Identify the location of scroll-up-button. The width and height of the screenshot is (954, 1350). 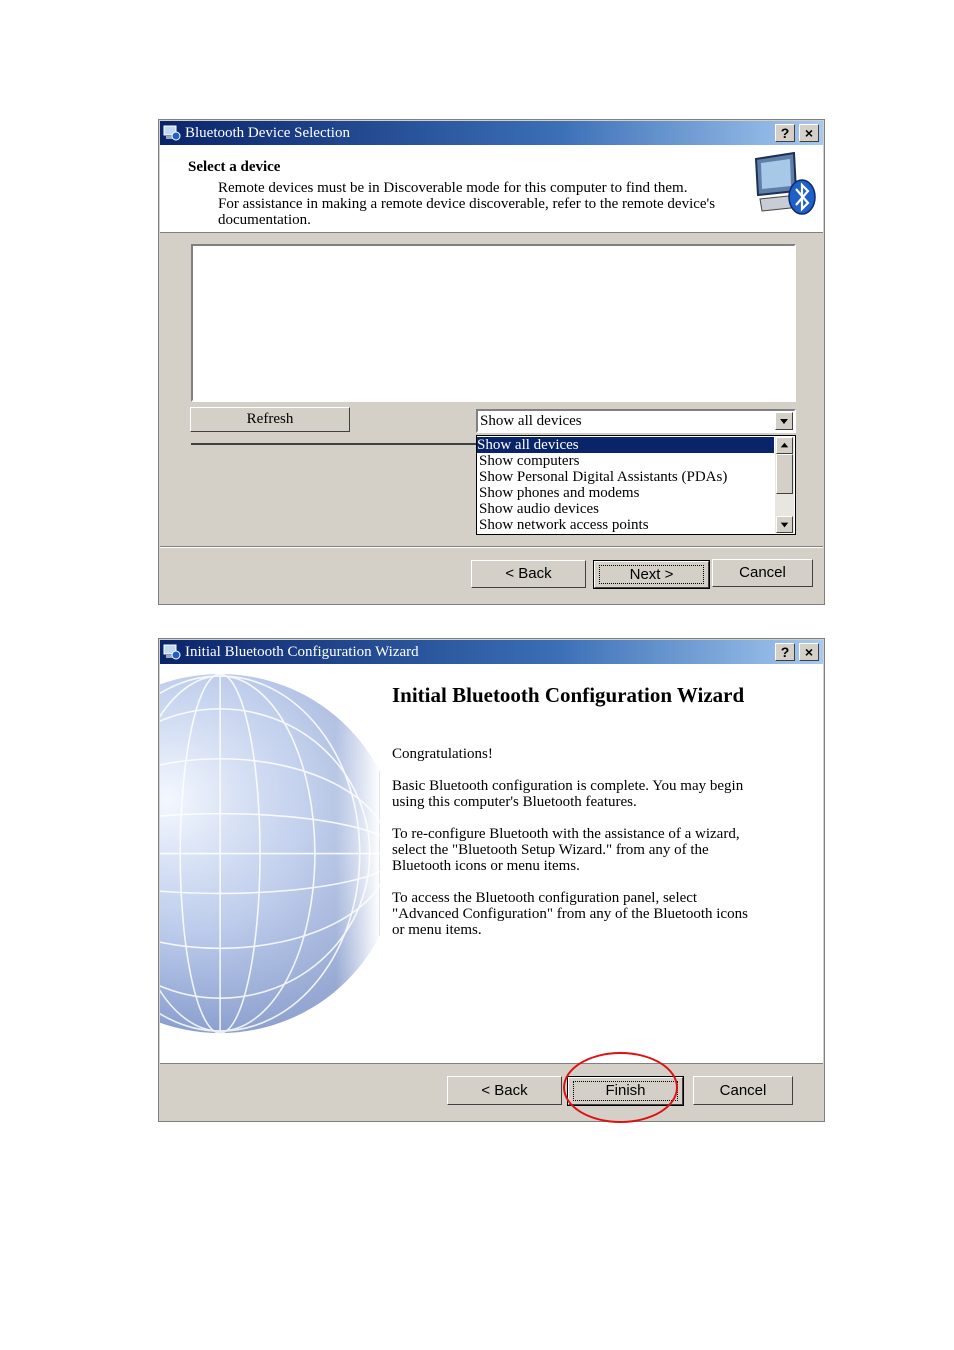
(784, 445).